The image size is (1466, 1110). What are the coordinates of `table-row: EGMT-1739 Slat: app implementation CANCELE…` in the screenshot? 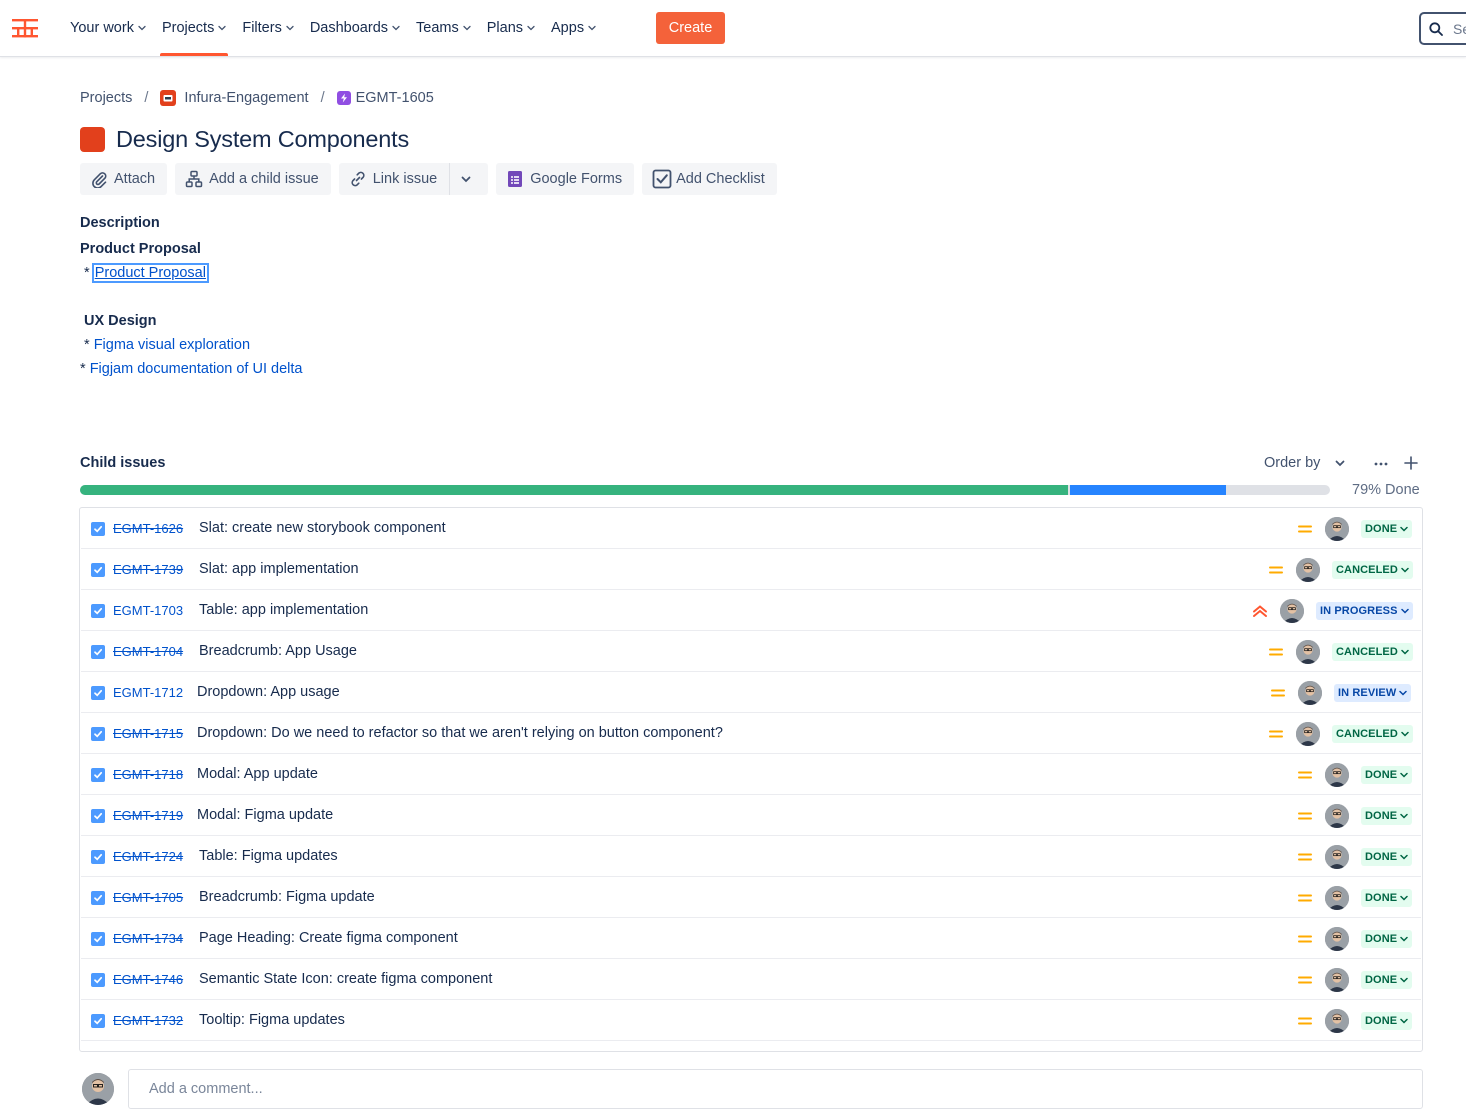 It's located at (751, 569).